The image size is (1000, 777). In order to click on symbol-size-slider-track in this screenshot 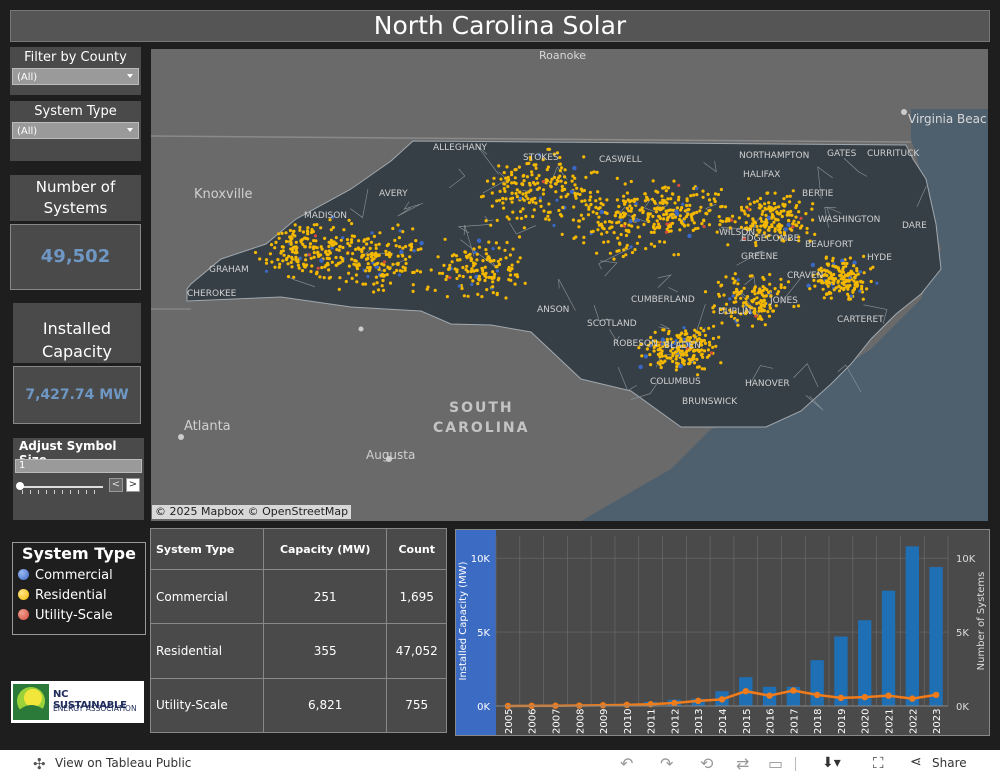, I will do `click(61, 487)`.